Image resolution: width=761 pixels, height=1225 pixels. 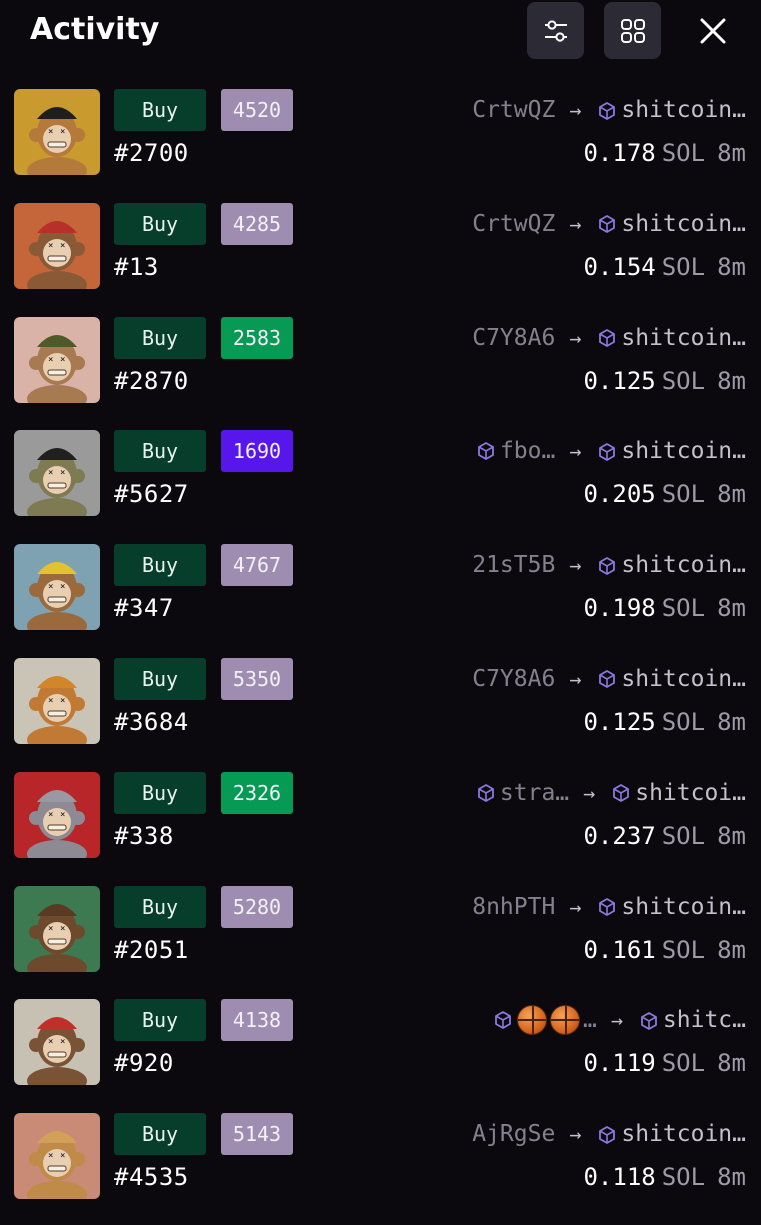 What do you see at coordinates (664, 950) in the screenshot?
I see `sale-price: 0.161 SOL 8m` at bounding box center [664, 950].